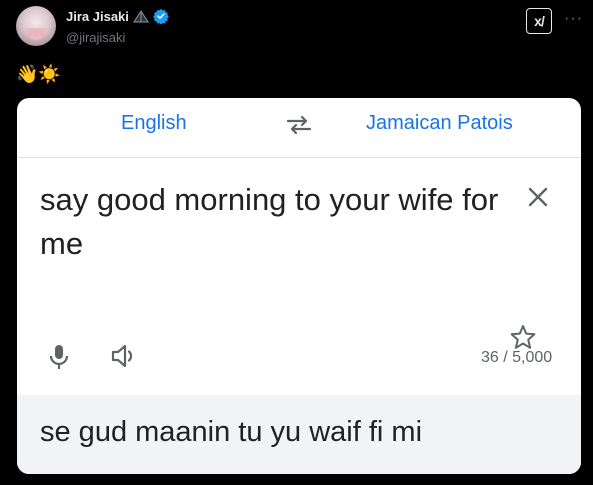 This screenshot has width=593, height=485. What do you see at coordinates (95, 37) in the screenshot?
I see `author-handle: @jirajisaki` at bounding box center [95, 37].